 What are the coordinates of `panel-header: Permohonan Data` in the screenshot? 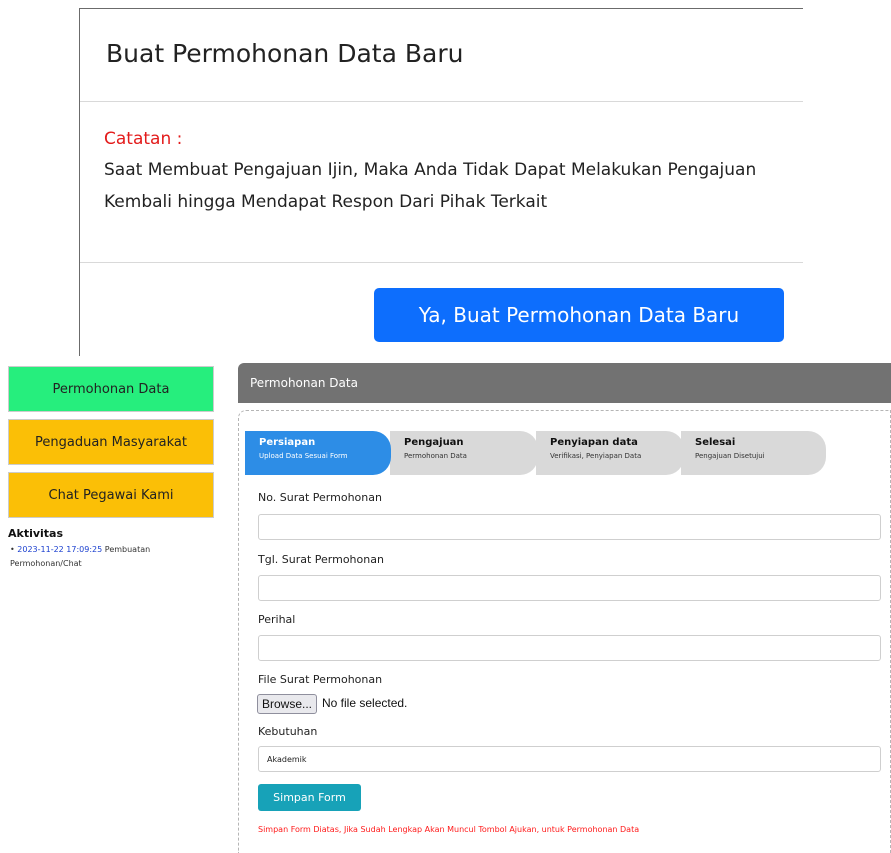 It's located at (564, 383).